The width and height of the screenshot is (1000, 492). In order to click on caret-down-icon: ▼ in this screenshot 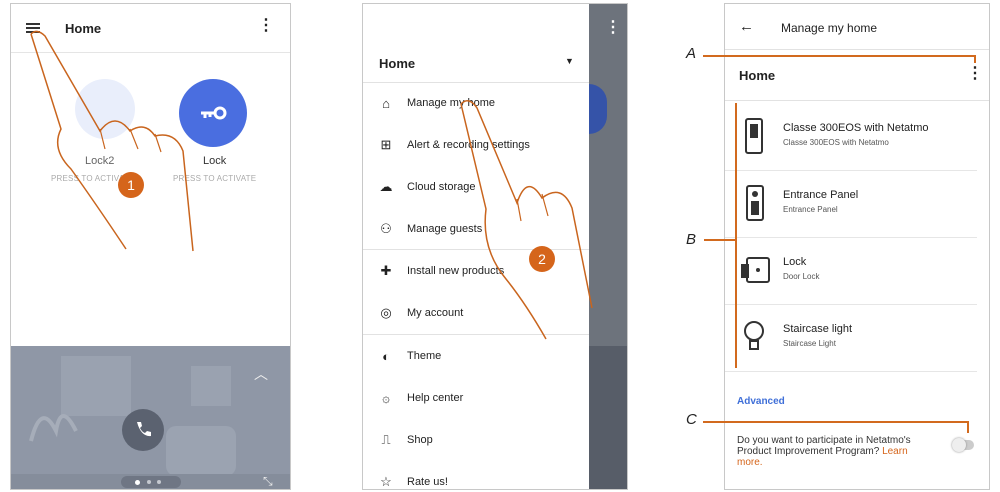, I will do `click(569, 61)`.